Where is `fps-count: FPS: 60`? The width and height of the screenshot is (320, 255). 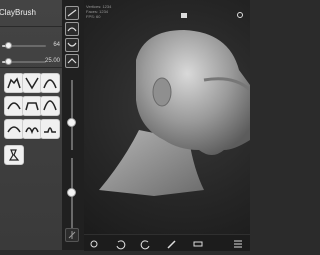 fps-count: FPS: 60 is located at coordinates (93, 16).